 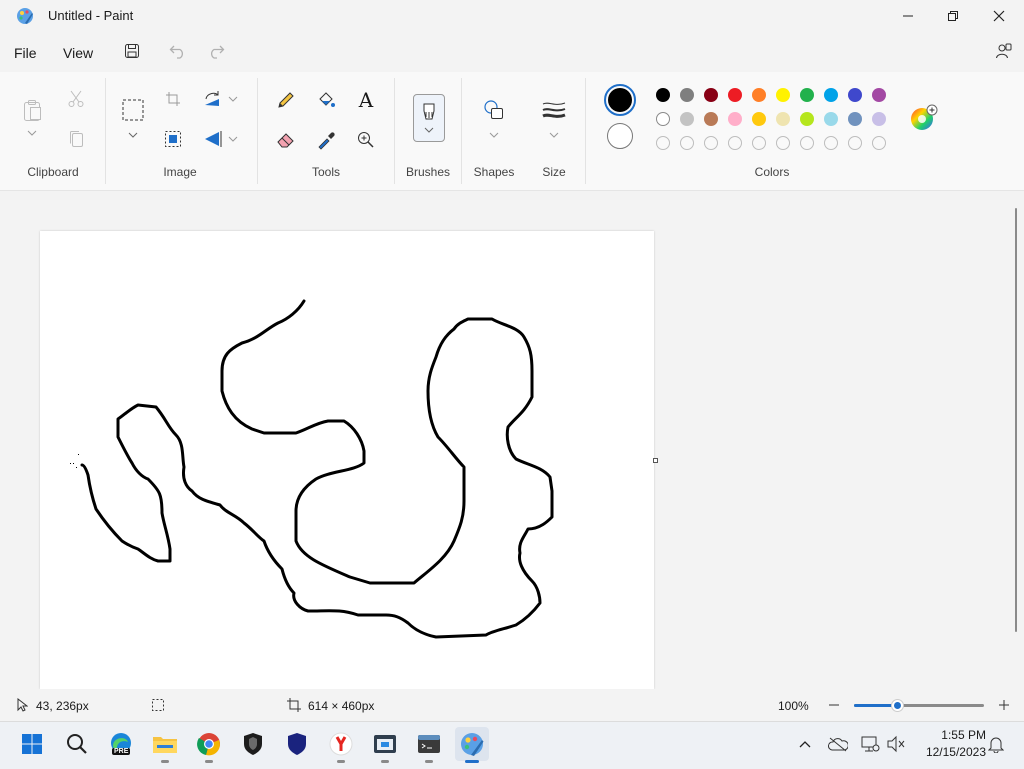 What do you see at coordinates (870, 744) in the screenshot?
I see `network-tray-button` at bounding box center [870, 744].